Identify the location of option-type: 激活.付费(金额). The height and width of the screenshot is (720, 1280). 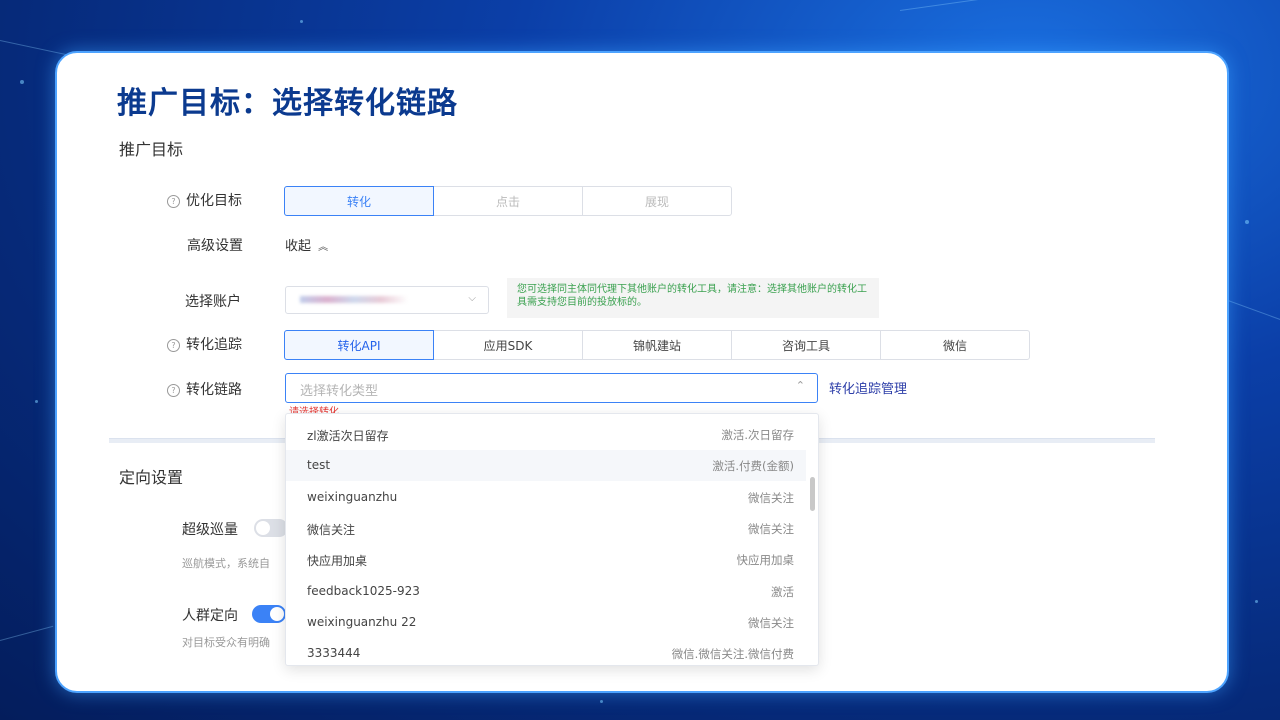
(753, 466).